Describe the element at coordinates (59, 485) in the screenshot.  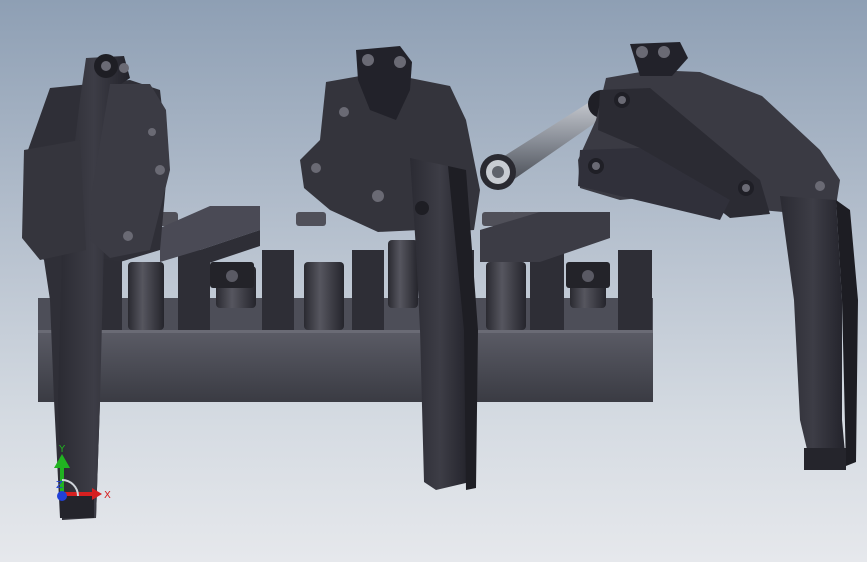
I see `z-axis-label: Z` at that location.